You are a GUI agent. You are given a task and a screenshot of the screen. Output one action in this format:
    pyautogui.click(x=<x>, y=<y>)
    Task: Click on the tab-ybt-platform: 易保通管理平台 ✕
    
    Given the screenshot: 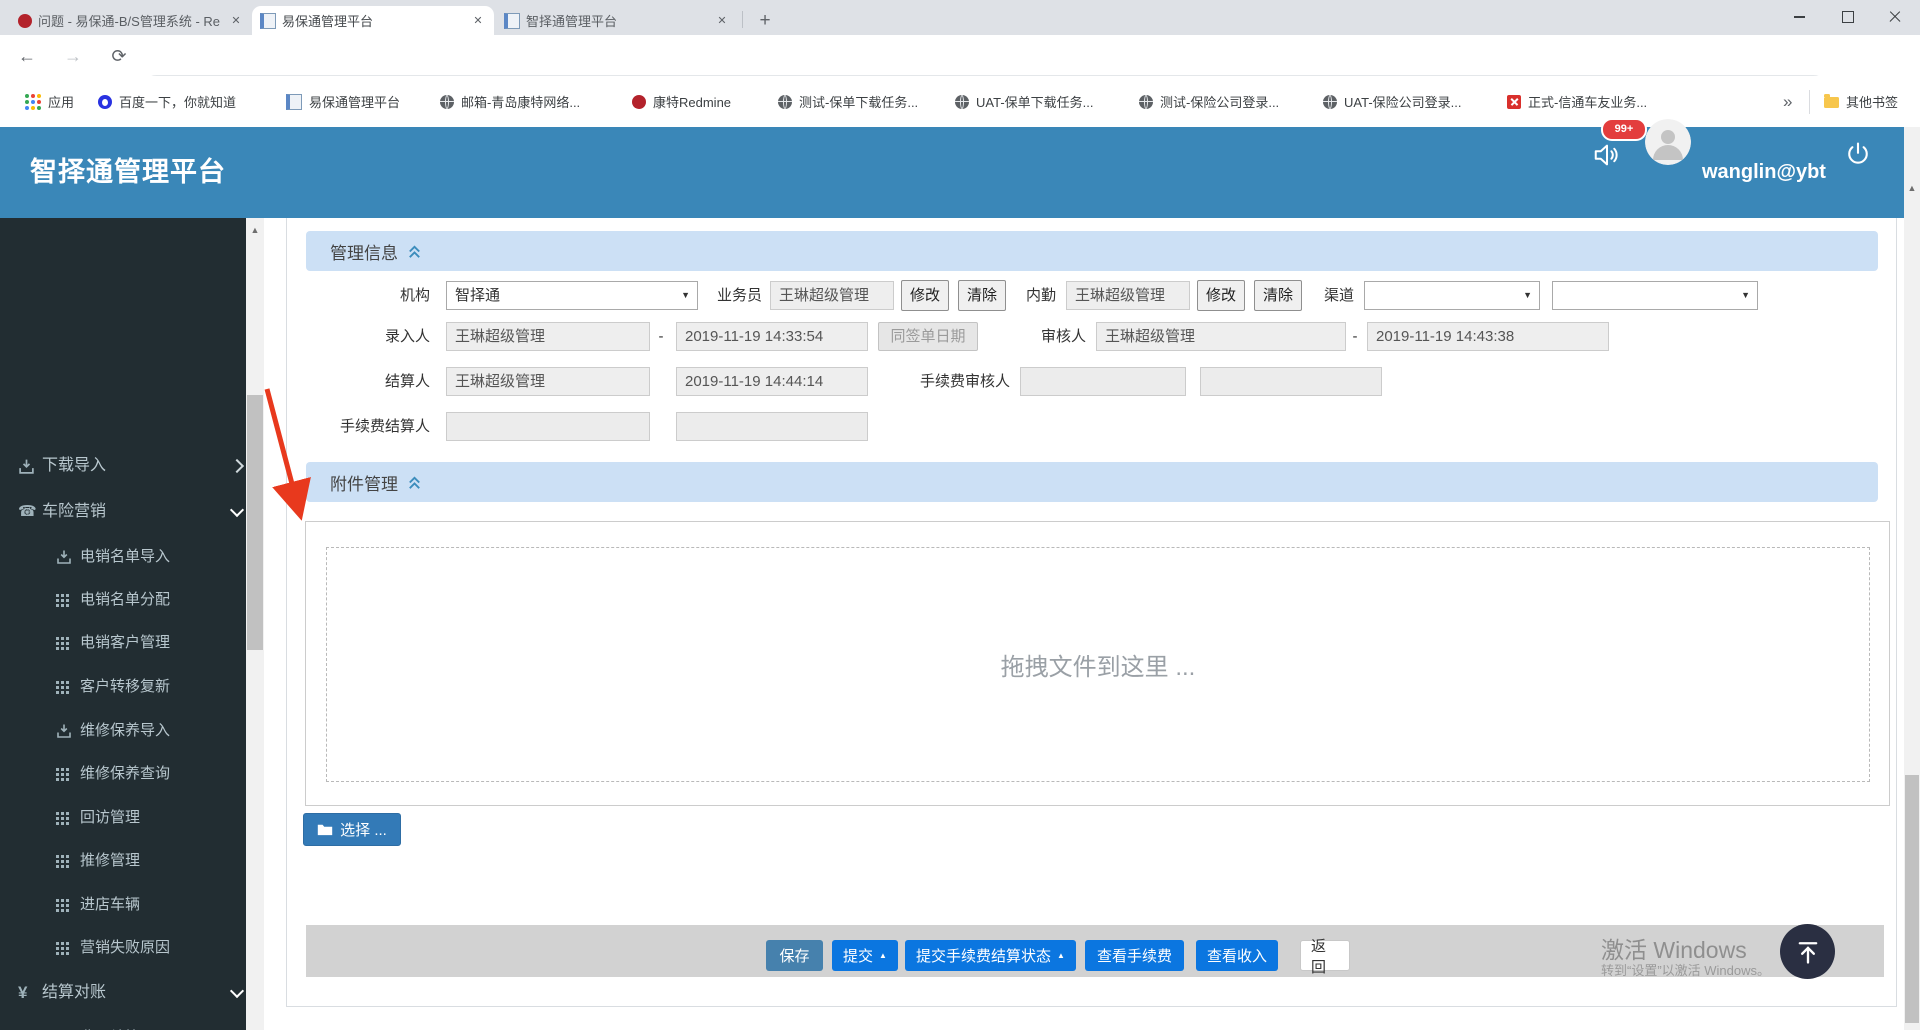 What is the action you would take?
    pyautogui.click(x=373, y=20)
    